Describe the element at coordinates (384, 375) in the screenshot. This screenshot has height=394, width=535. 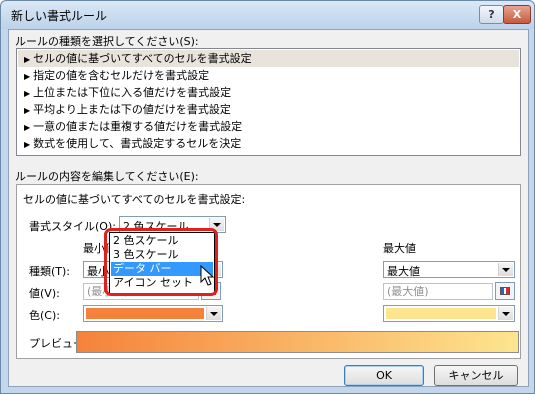
I see `ok-button: OK` at that location.